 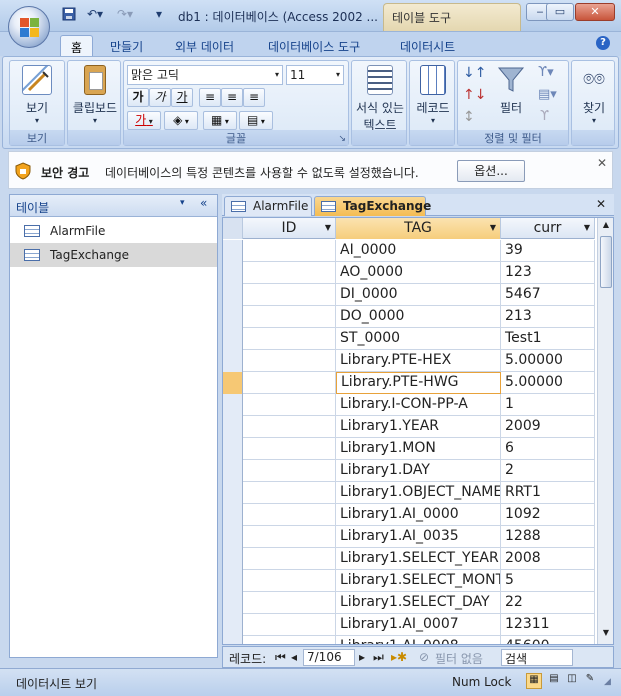 I want to click on table-row: Library1.SELECT_YEAR 2008, so click(x=409, y=559).